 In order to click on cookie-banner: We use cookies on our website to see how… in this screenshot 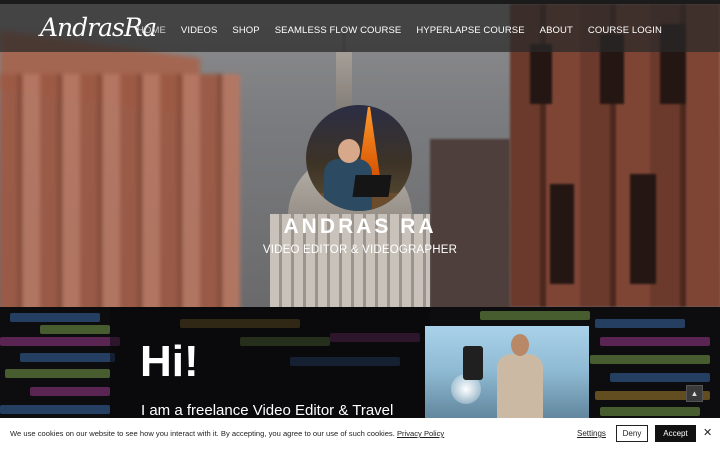, I will do `click(360, 434)`.